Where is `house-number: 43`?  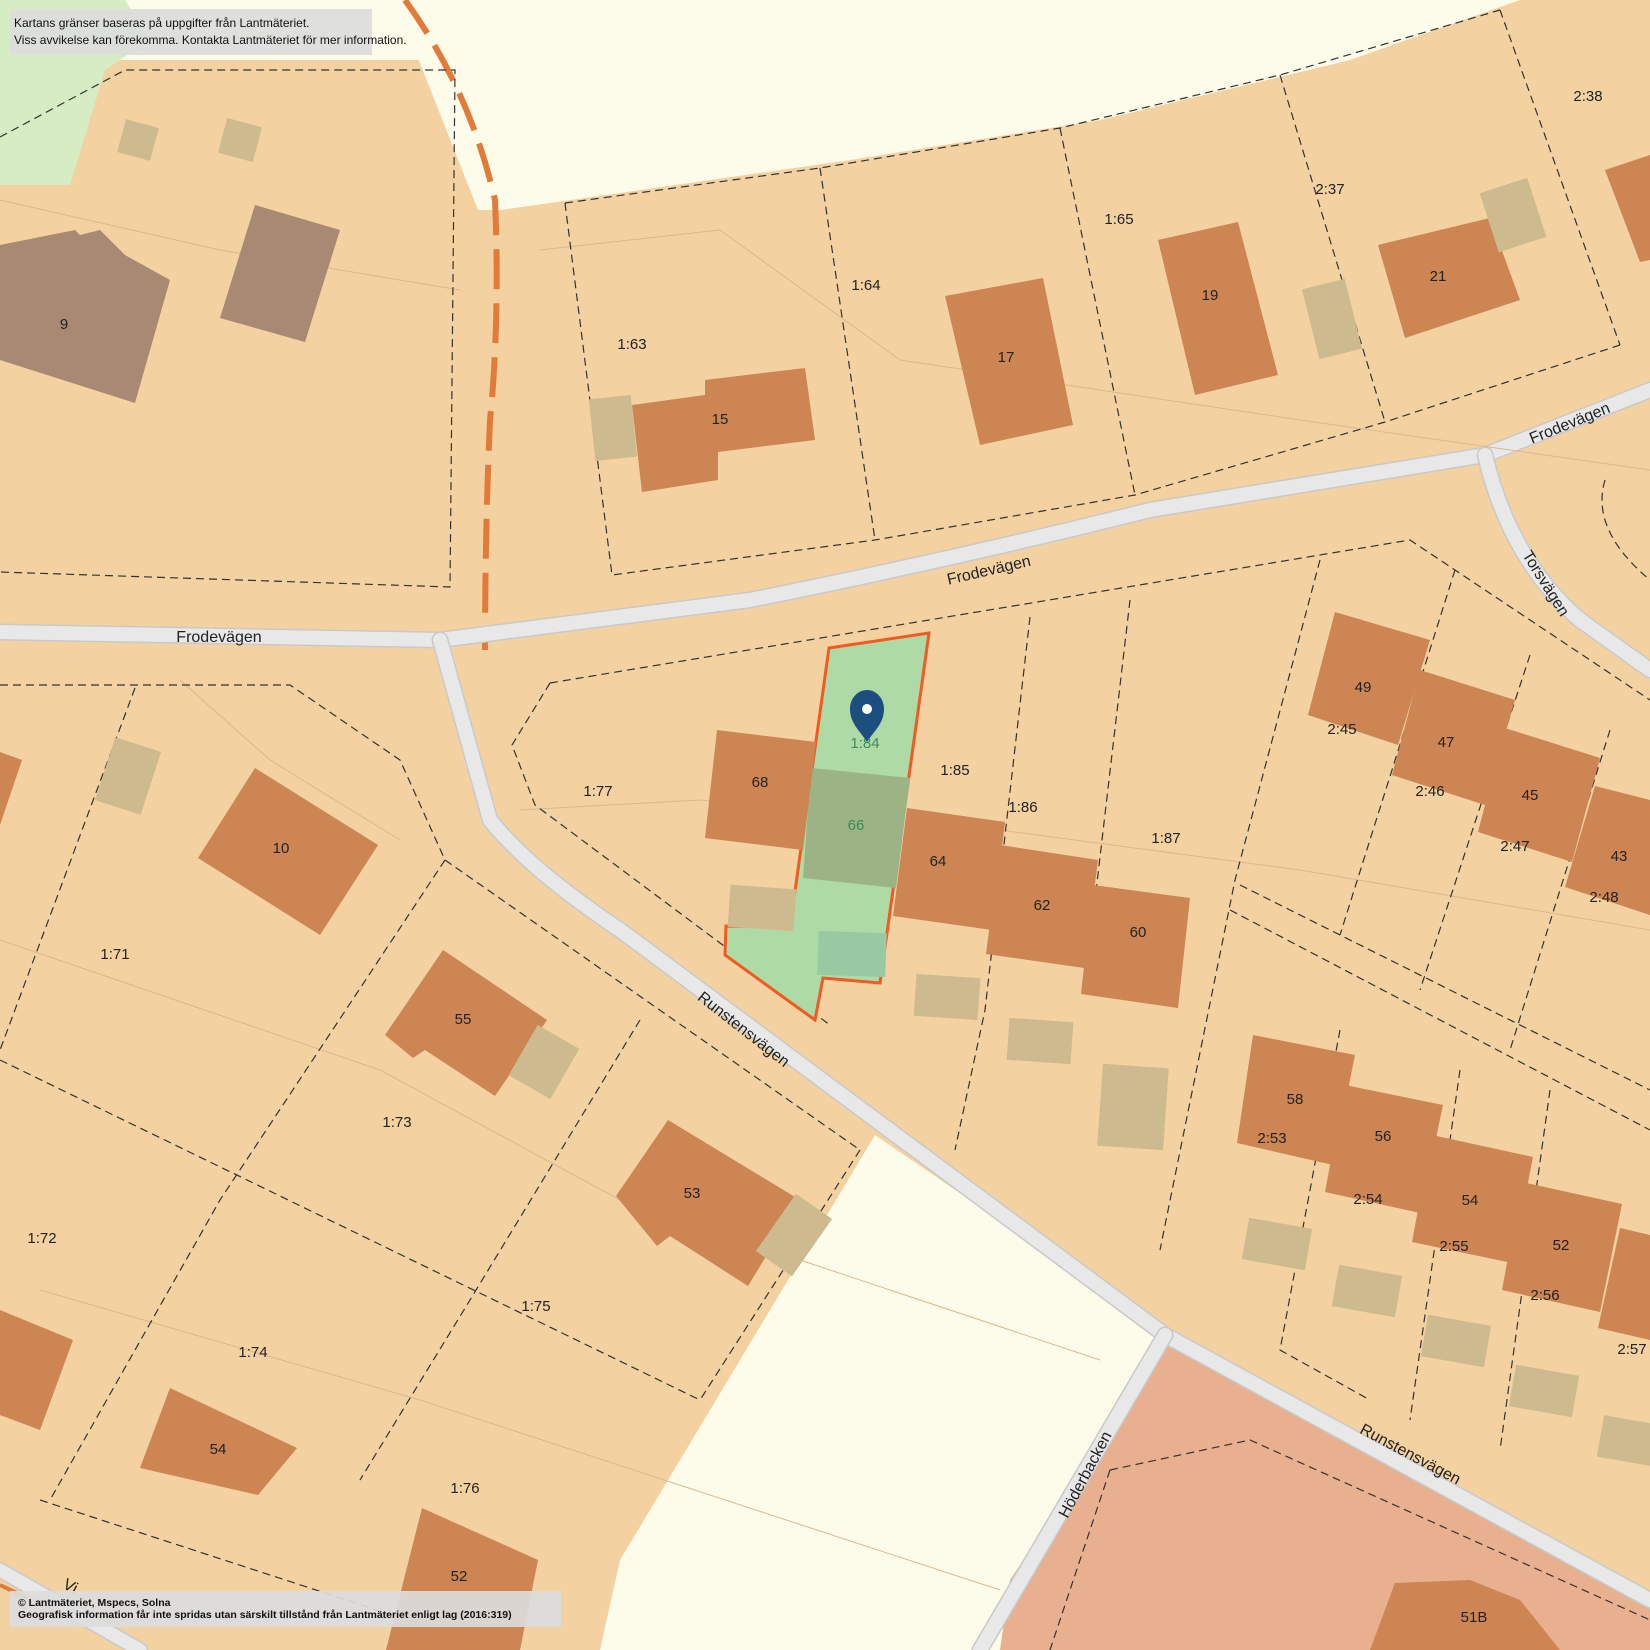 house-number: 43 is located at coordinates (1619, 856).